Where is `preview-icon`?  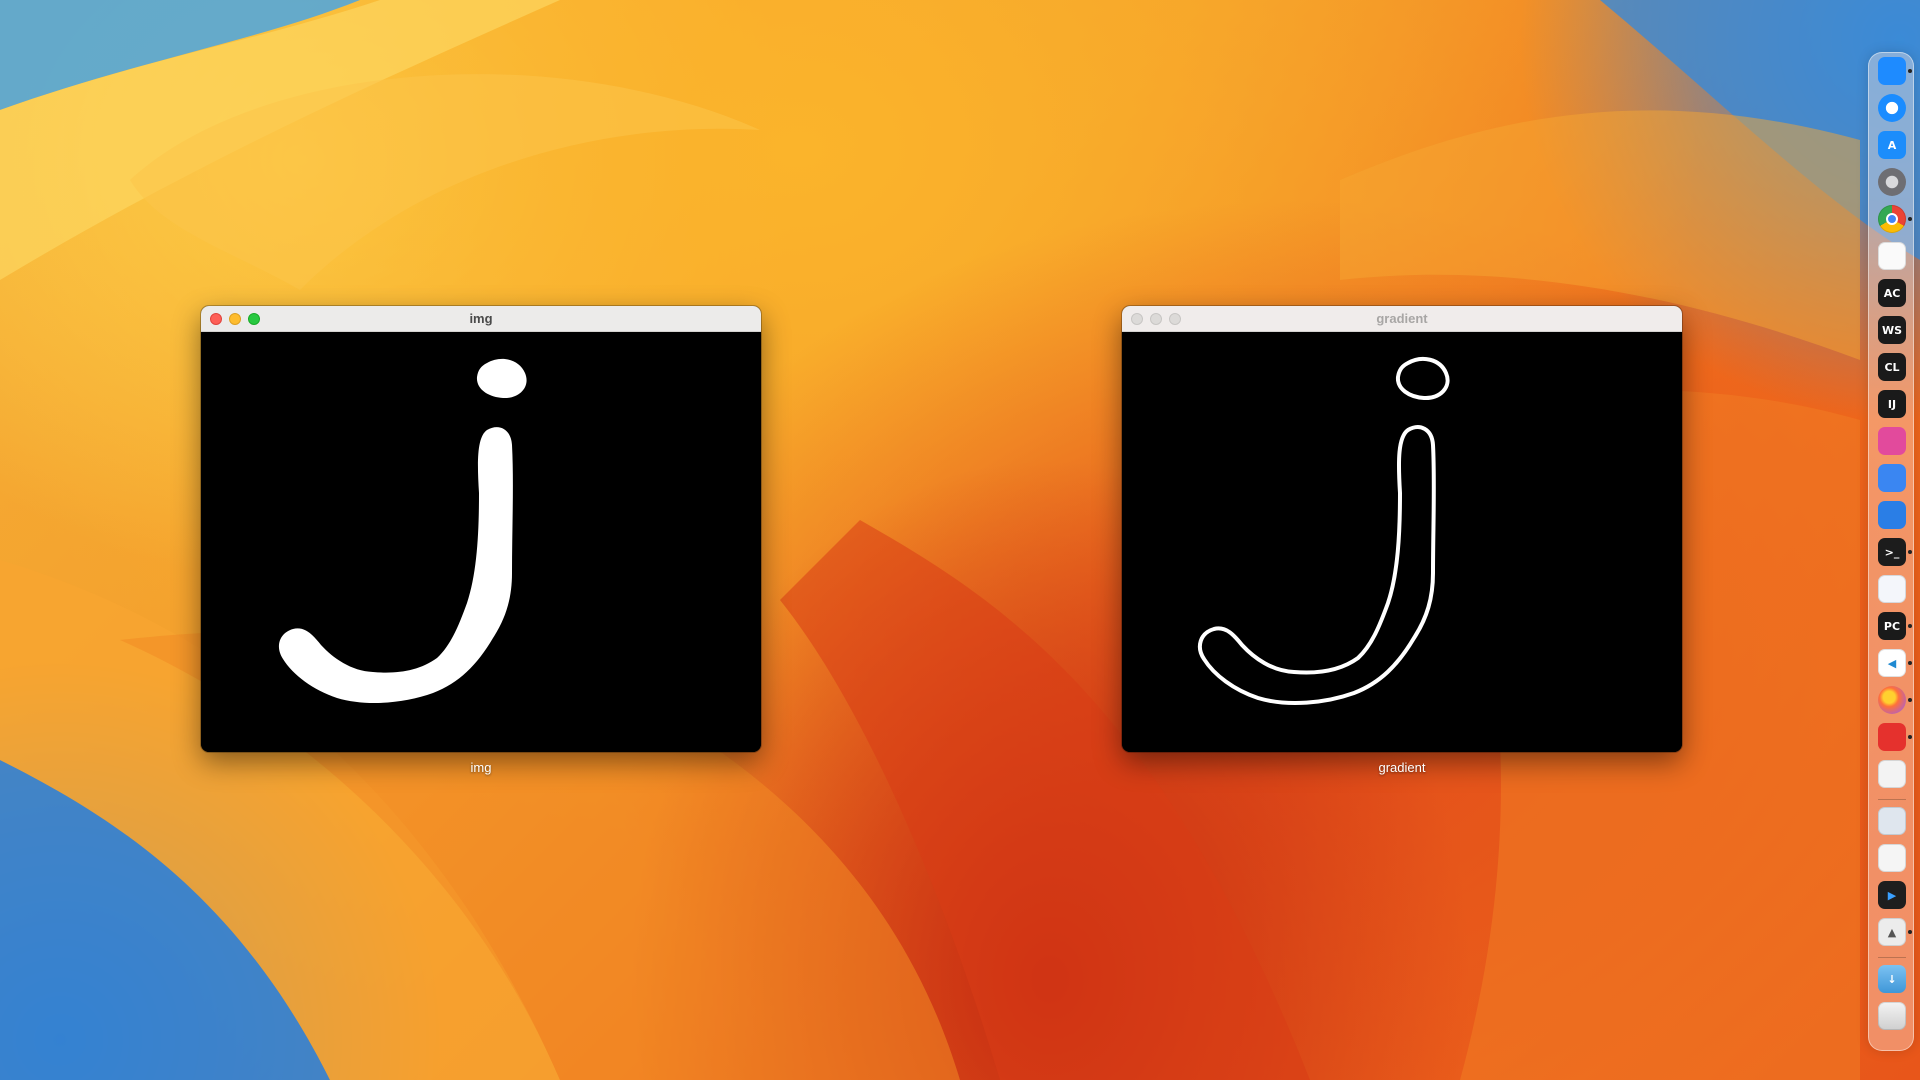
preview-icon is located at coordinates (1892, 821).